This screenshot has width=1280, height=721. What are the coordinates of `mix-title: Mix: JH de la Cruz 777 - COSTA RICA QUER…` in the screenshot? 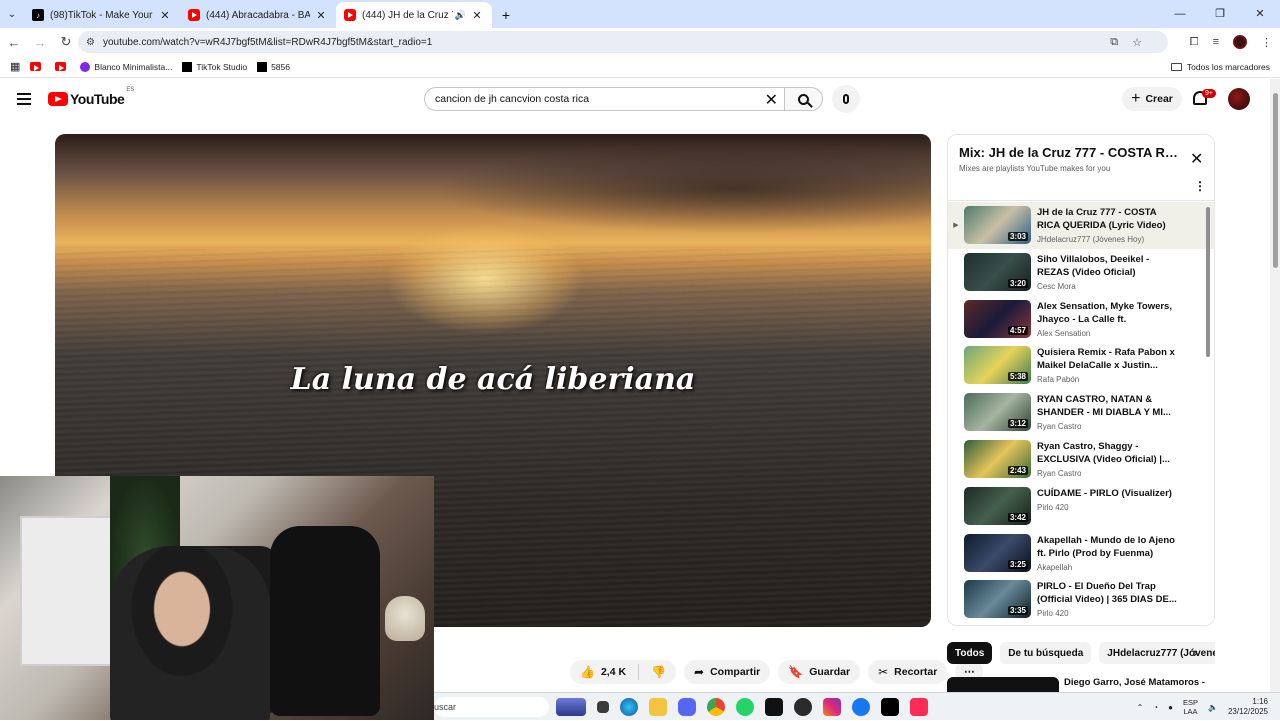 It's located at (1070, 152).